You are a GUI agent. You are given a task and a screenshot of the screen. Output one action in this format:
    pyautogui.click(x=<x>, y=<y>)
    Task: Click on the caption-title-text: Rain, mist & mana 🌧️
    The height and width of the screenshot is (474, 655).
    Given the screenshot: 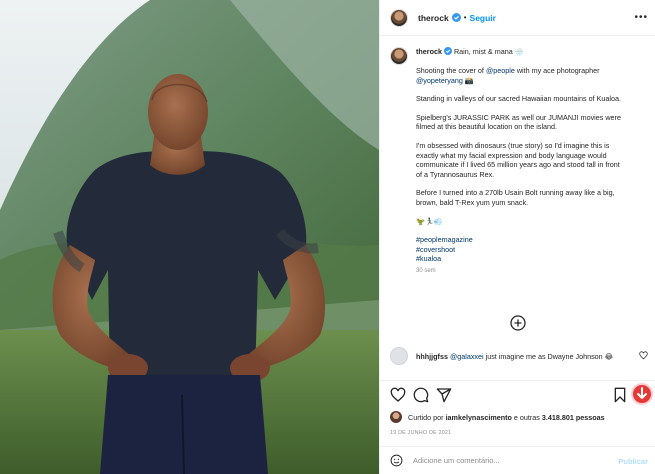 What is the action you would take?
    pyautogui.click(x=488, y=51)
    